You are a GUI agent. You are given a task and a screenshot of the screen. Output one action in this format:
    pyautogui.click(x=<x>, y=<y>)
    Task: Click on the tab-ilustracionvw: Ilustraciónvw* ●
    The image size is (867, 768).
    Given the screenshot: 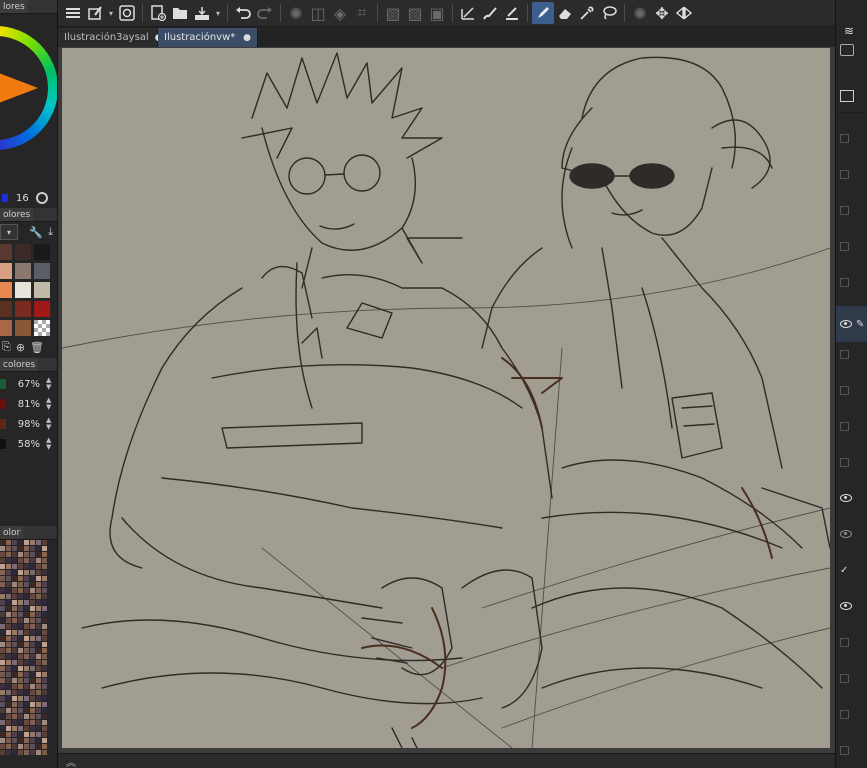 What is the action you would take?
    pyautogui.click(x=208, y=37)
    